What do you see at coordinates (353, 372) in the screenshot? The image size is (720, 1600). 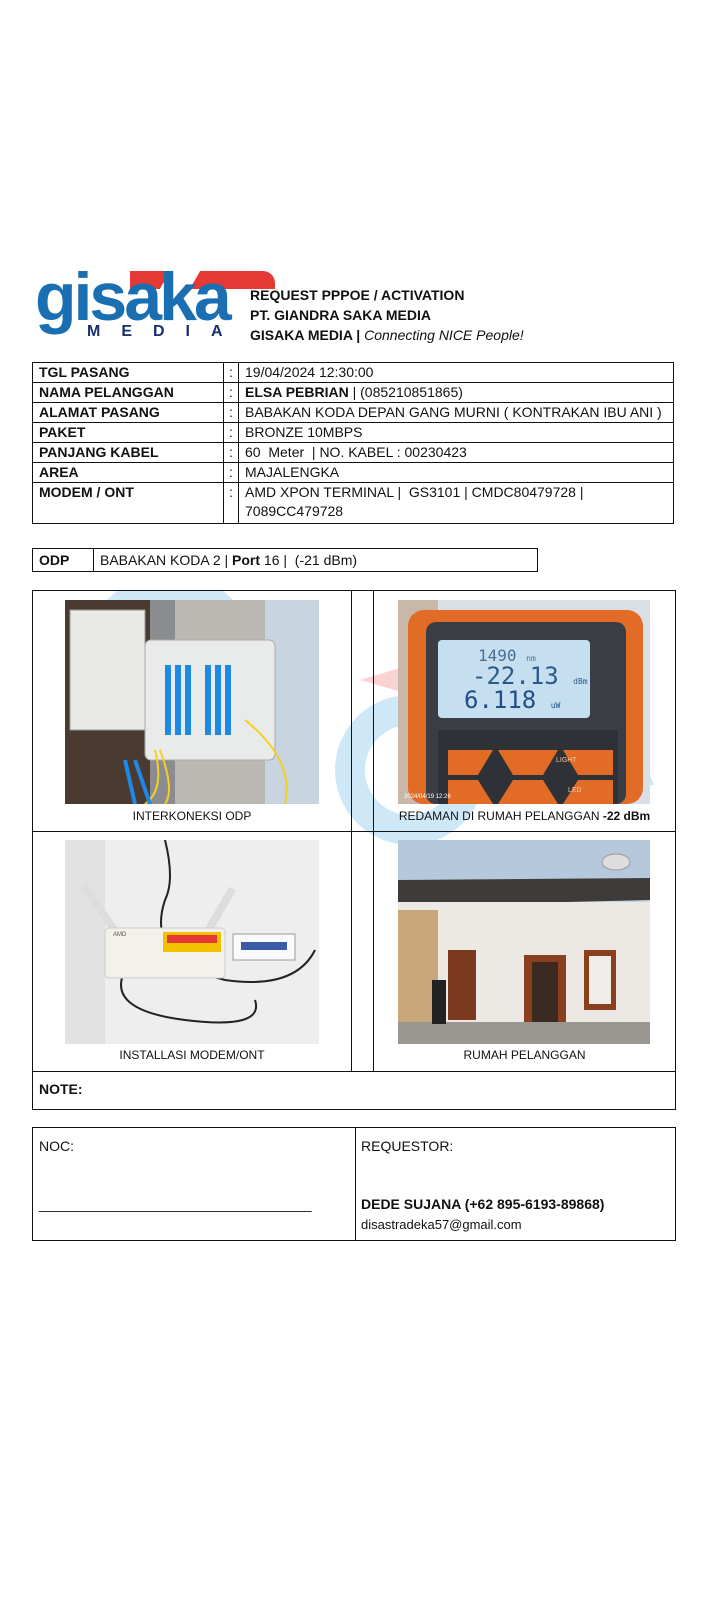 I see `info-row-tgl-pasang: TGL PASANG: 19/04/2024 12:30:00` at bounding box center [353, 372].